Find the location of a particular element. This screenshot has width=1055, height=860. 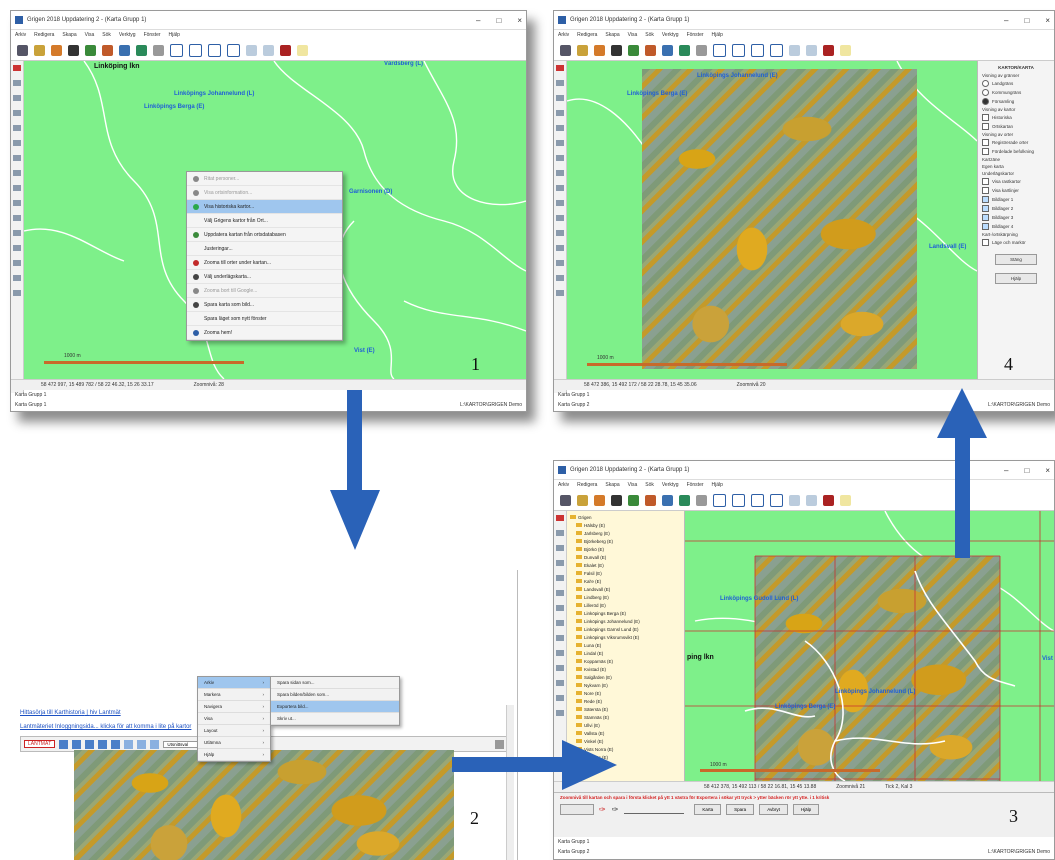

record-icon is located at coordinates (828, 500).